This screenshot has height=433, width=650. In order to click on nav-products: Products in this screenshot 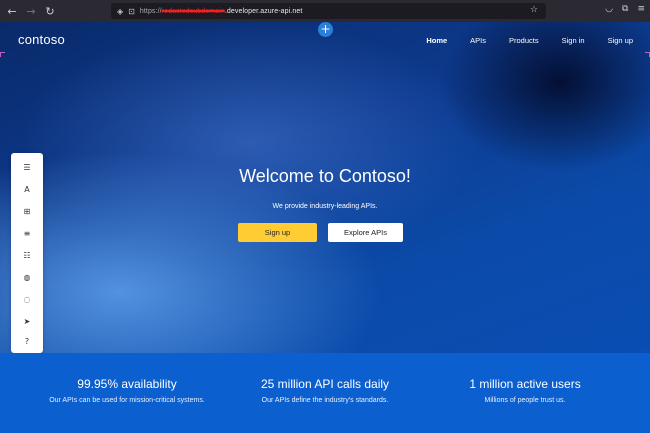, I will do `click(524, 40)`.